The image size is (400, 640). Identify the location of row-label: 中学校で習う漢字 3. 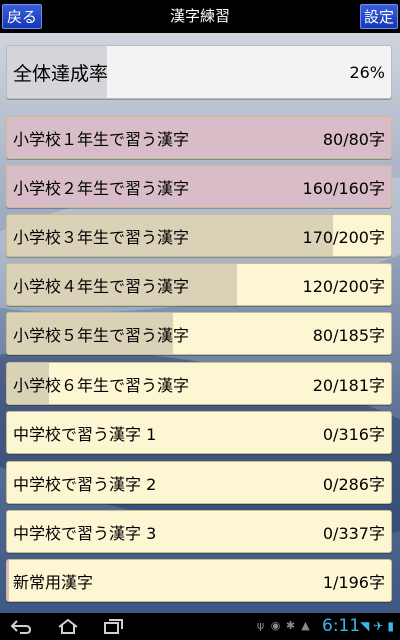
(85, 533).